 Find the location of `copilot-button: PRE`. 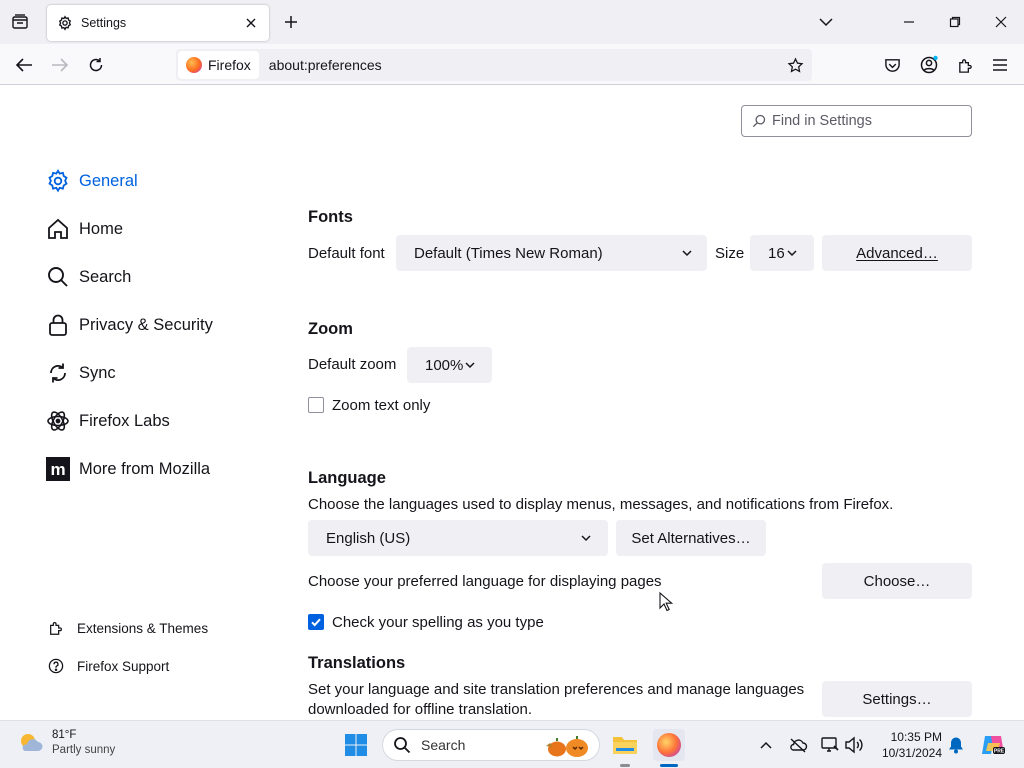

copilot-button: PRE is located at coordinates (993, 745).